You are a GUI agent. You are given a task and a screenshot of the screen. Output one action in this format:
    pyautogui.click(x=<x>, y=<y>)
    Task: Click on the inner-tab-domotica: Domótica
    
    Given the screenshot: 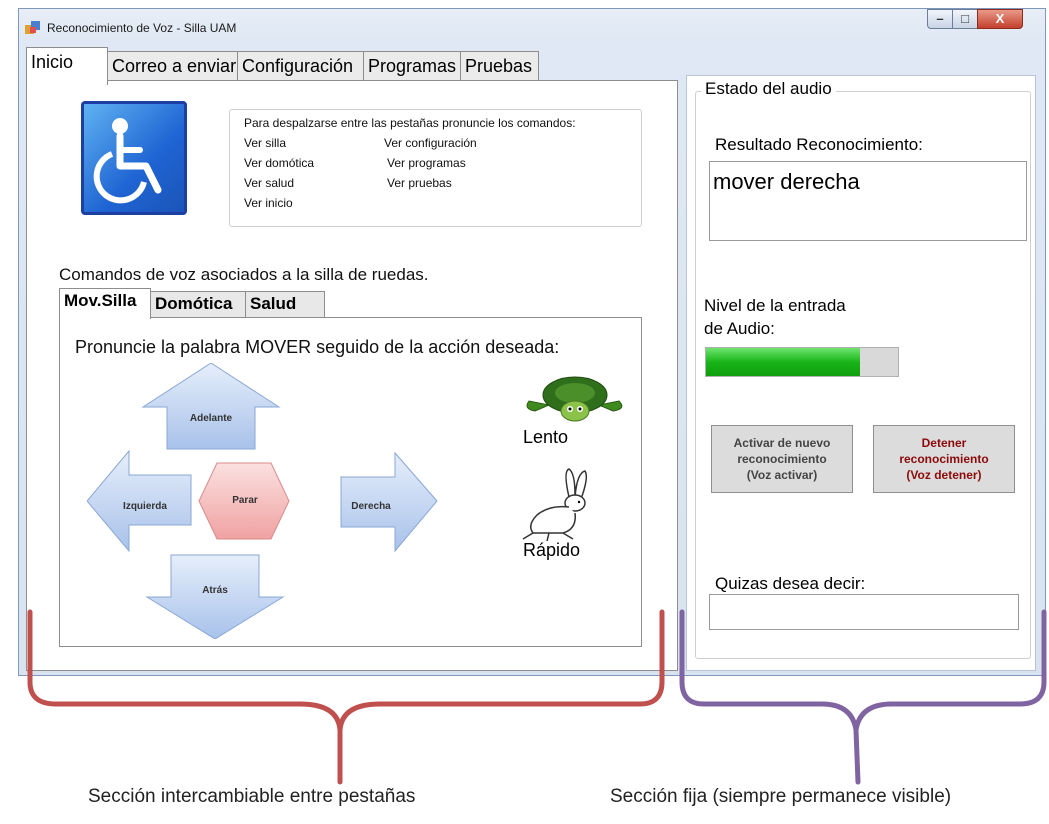 What is the action you would take?
    pyautogui.click(x=198, y=304)
    